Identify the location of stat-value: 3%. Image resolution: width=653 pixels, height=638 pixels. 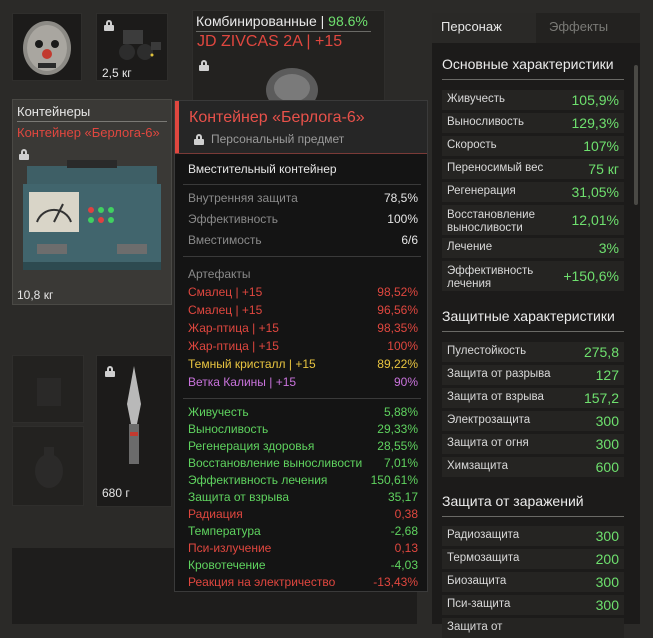
(608, 248).